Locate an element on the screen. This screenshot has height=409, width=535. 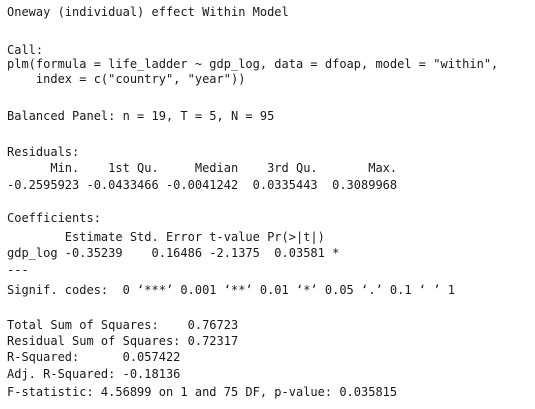
total-ss-line: Total Sum of Squares: 0.76723 is located at coordinates (123, 325).